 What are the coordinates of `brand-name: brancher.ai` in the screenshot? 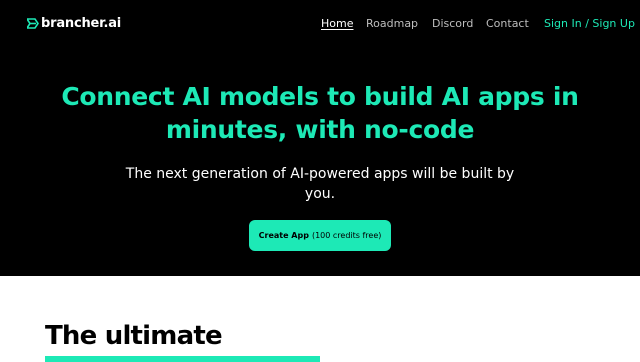 It's located at (81, 23).